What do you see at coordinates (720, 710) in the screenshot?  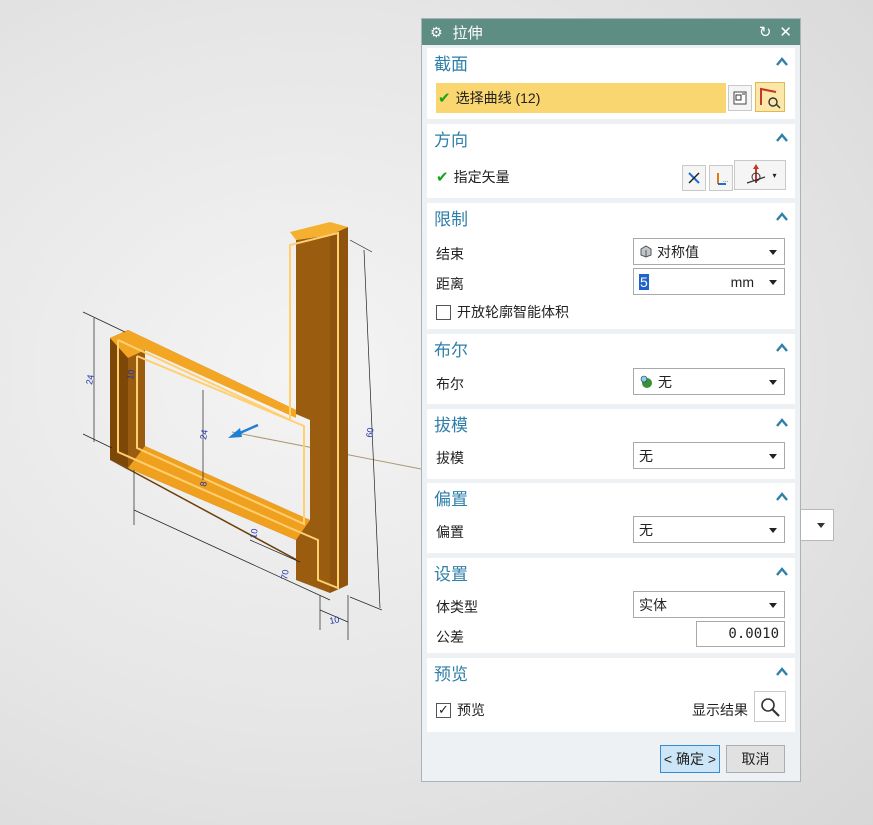 I see `show-result-label: 显示结果` at bounding box center [720, 710].